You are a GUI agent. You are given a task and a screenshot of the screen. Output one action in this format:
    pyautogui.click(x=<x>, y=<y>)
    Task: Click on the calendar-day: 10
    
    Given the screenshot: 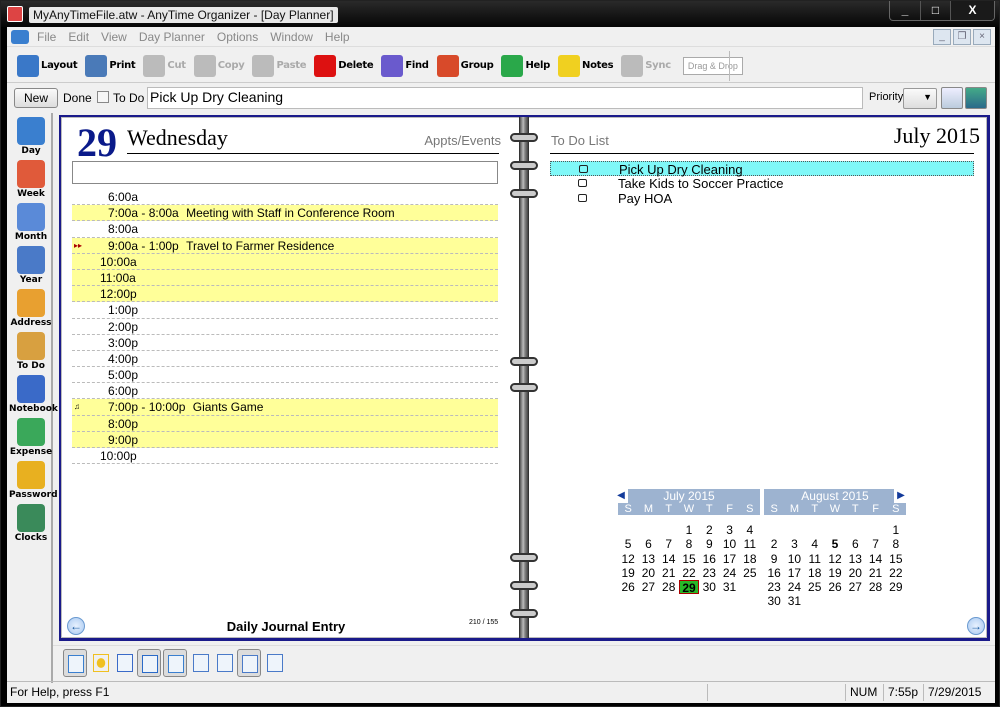 What is the action you would take?
    pyautogui.click(x=794, y=559)
    